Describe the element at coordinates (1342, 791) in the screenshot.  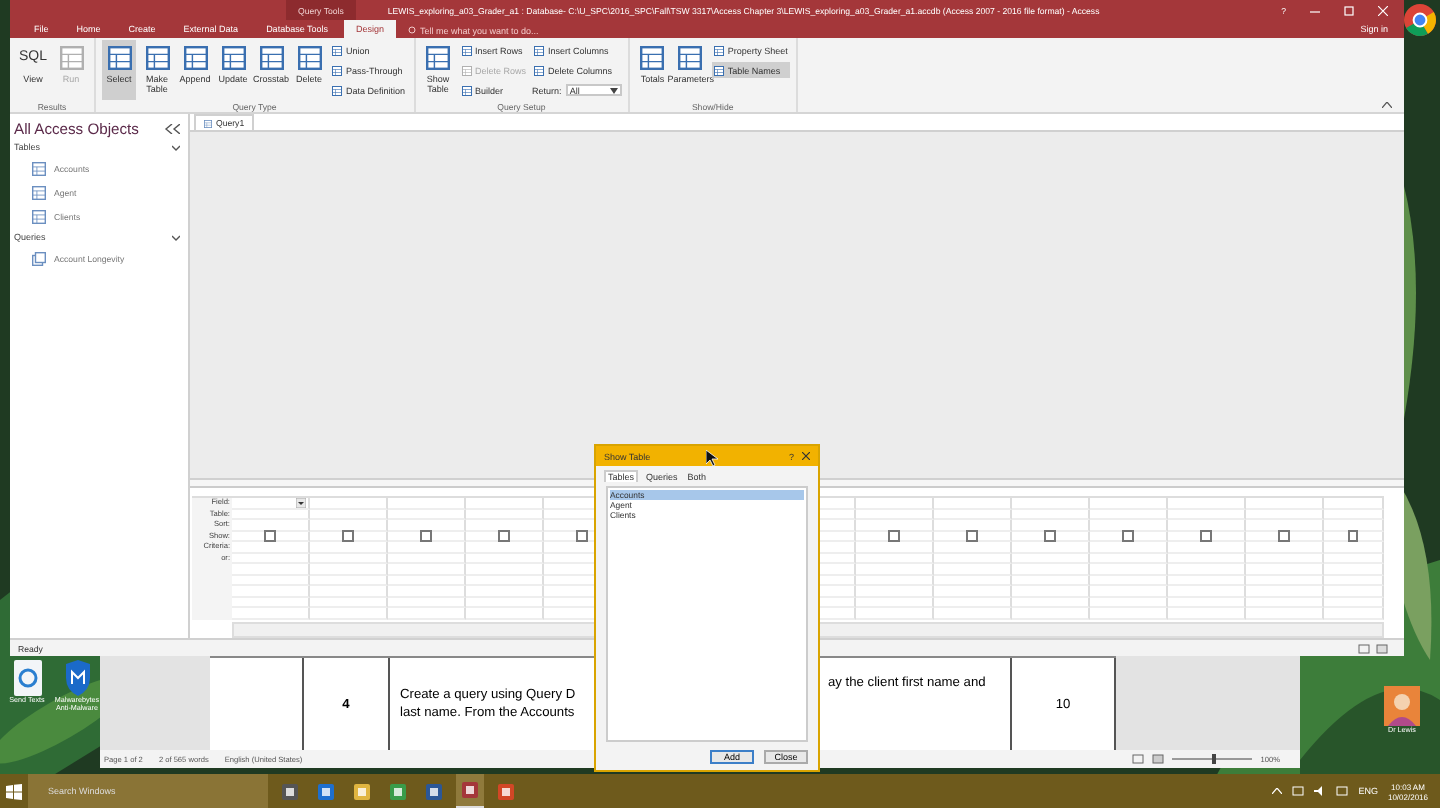
I see `message-icon` at that location.